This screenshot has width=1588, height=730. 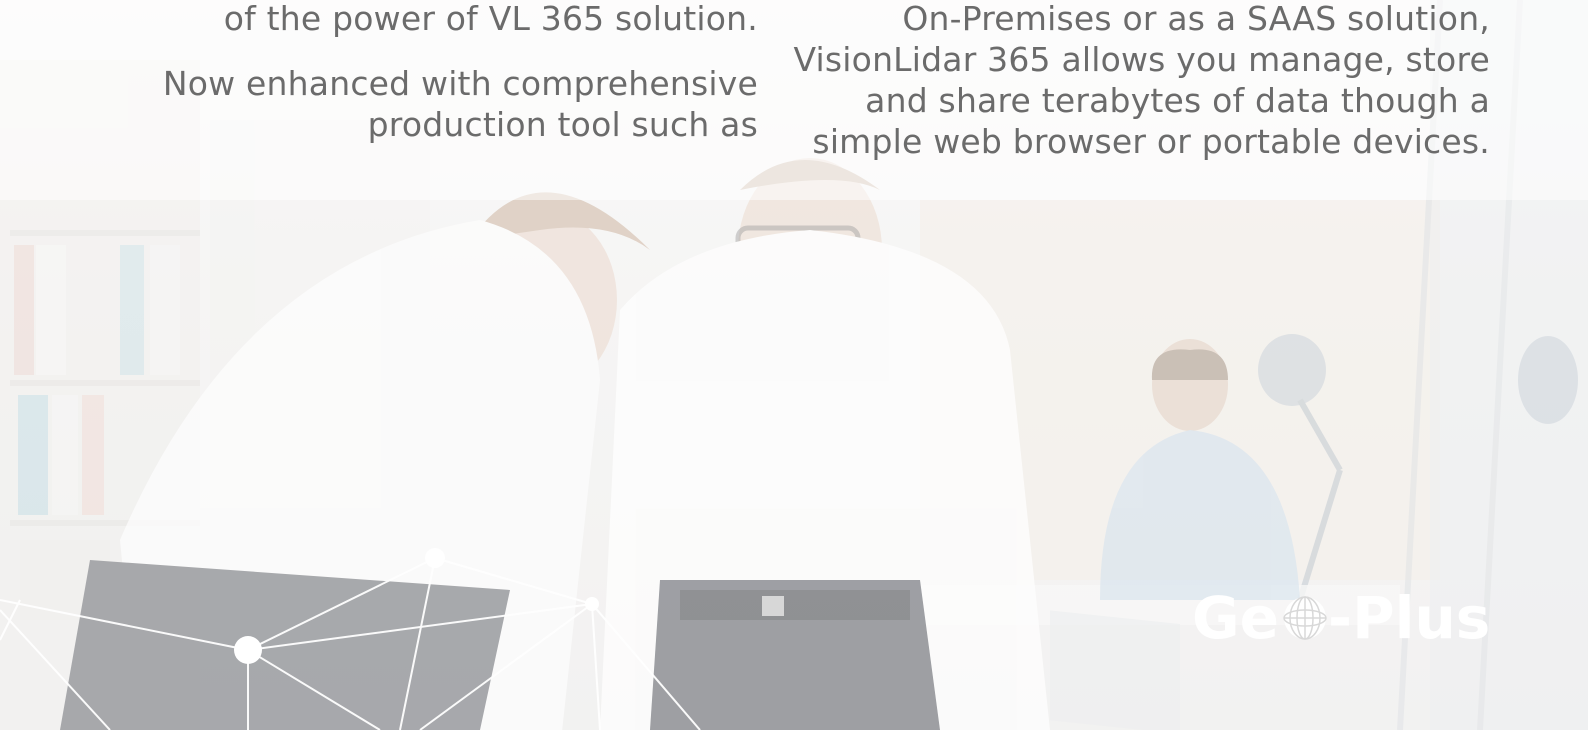 I want to click on right-text-line-4: simple web browser or portable devices., so click(x=1151, y=141).